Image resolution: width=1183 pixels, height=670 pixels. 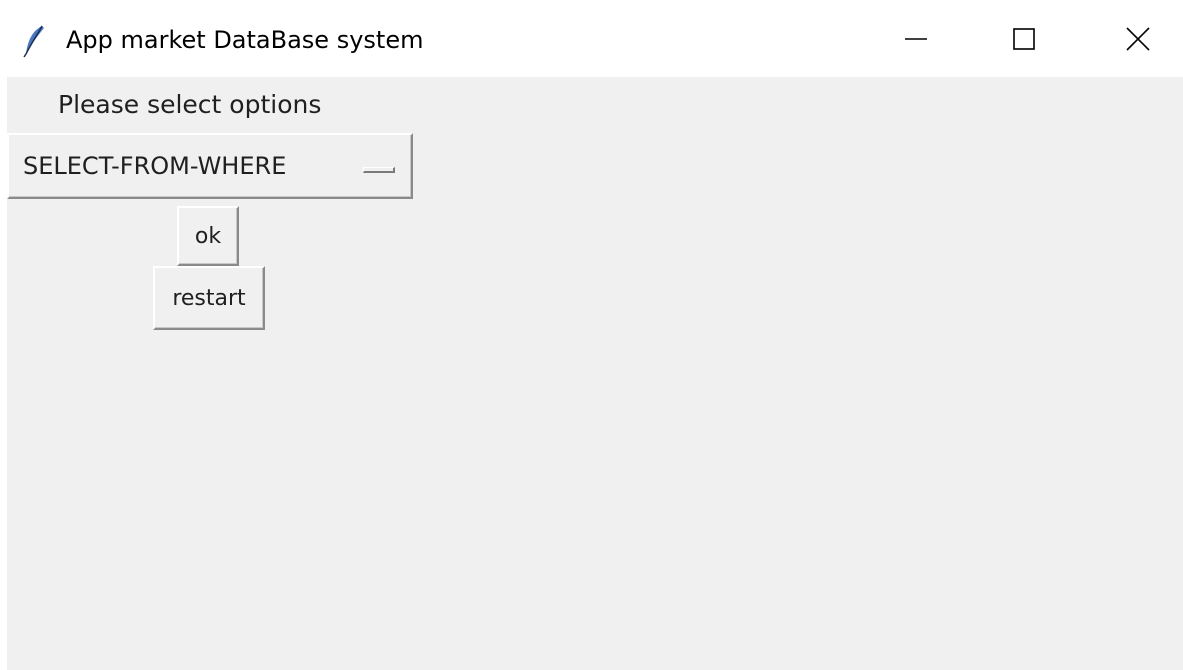 I want to click on maximize-button, so click(x=1024, y=38).